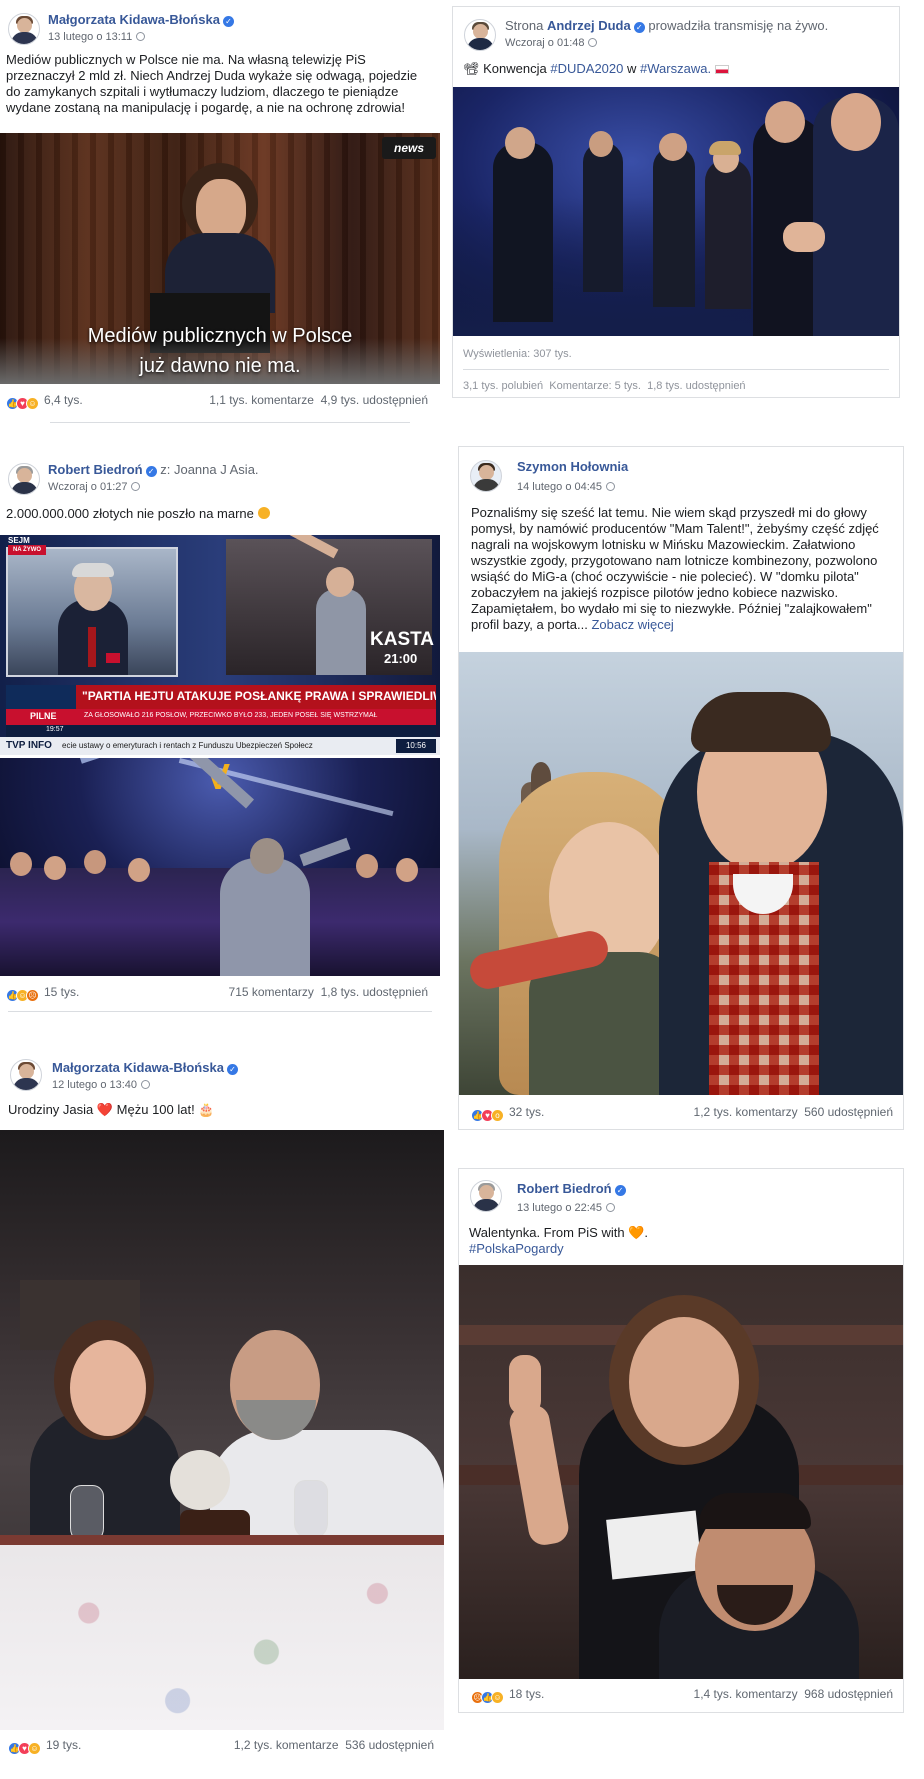 This screenshot has width=924, height=1779. What do you see at coordinates (848, 1694) in the screenshot?
I see `shares-count: 968 udostępnień` at bounding box center [848, 1694].